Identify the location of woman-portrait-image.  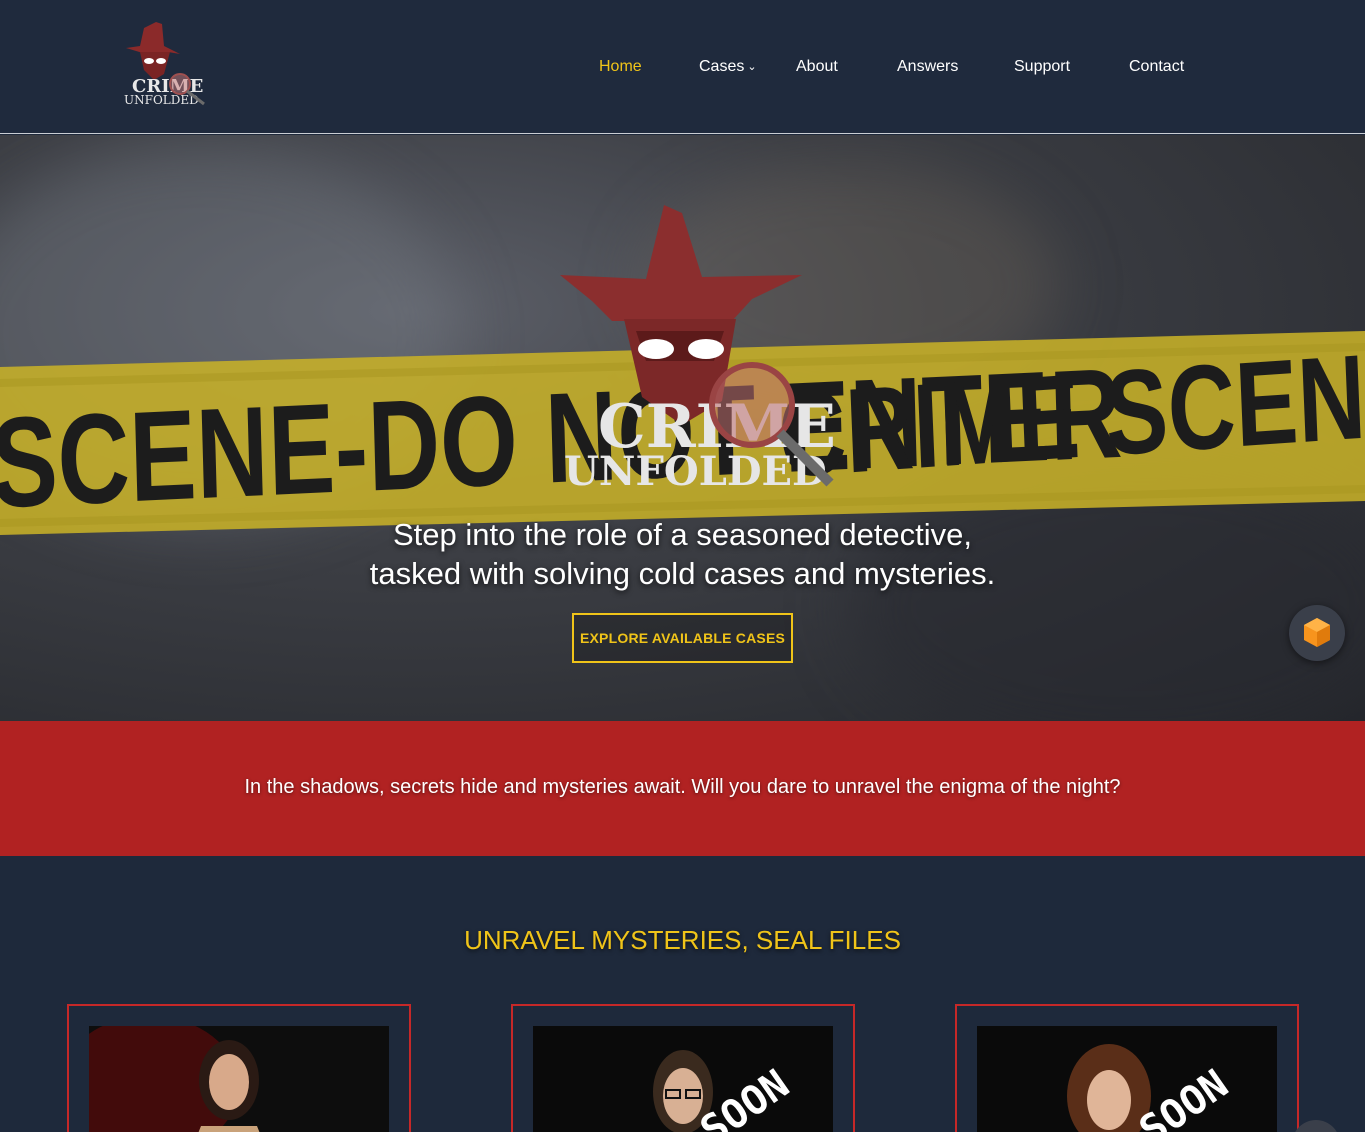
(239, 1079).